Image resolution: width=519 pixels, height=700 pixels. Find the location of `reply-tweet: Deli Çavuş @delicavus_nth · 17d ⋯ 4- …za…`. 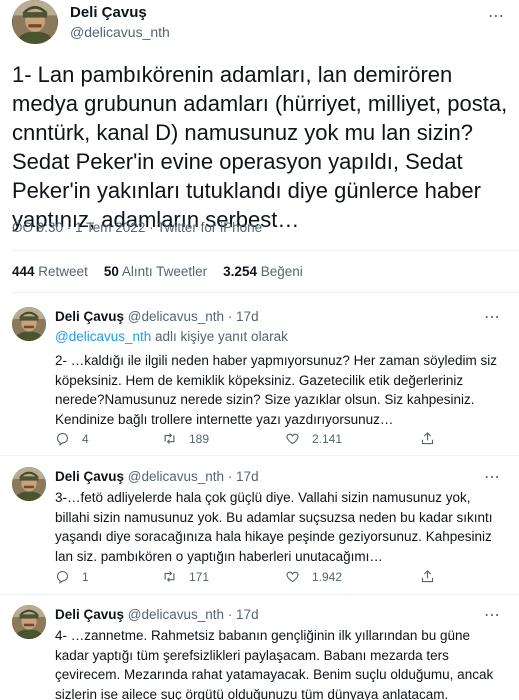

reply-tweet: Deli Çavuş @delicavus_nth · 17d ⋯ 4- …za… is located at coordinates (259, 652).